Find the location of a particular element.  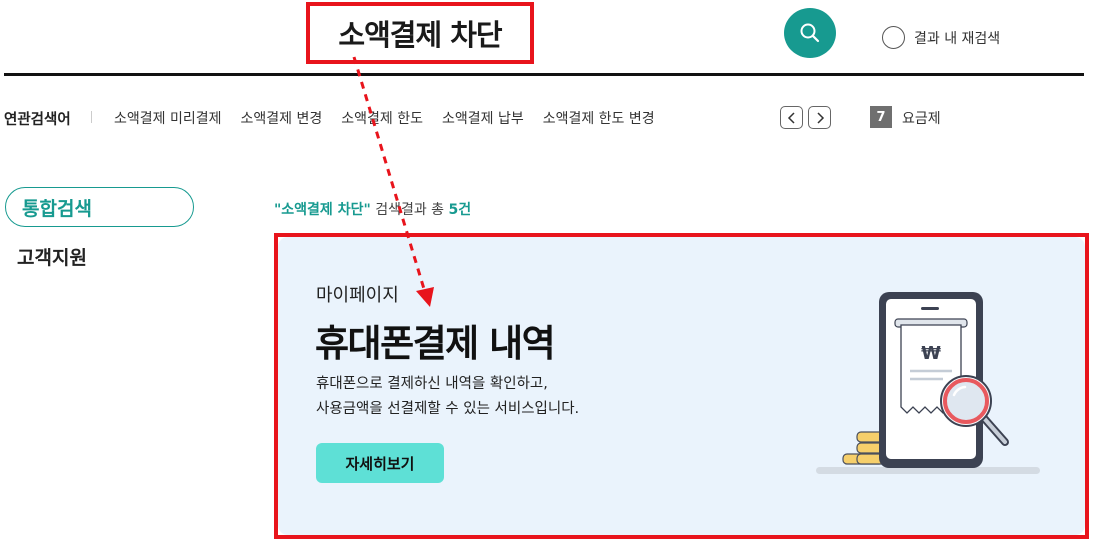

result-category: 마이페이지 is located at coordinates (357, 295).